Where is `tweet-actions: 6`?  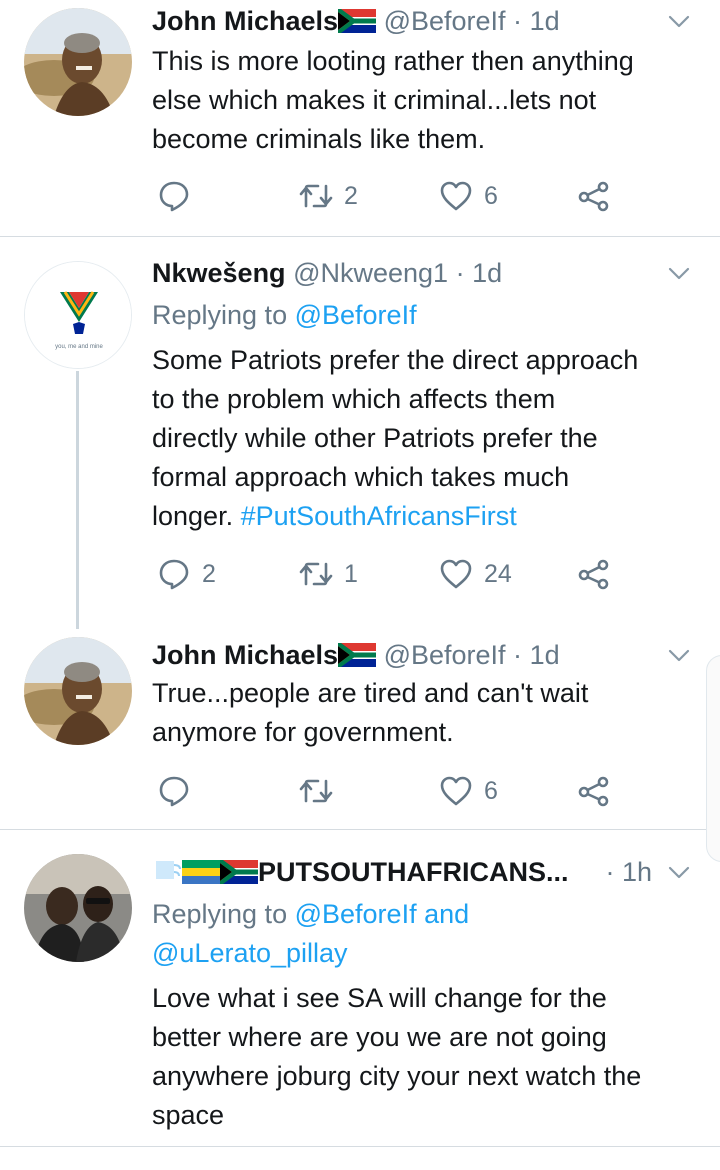
tweet-actions: 6 is located at coordinates (392, 791).